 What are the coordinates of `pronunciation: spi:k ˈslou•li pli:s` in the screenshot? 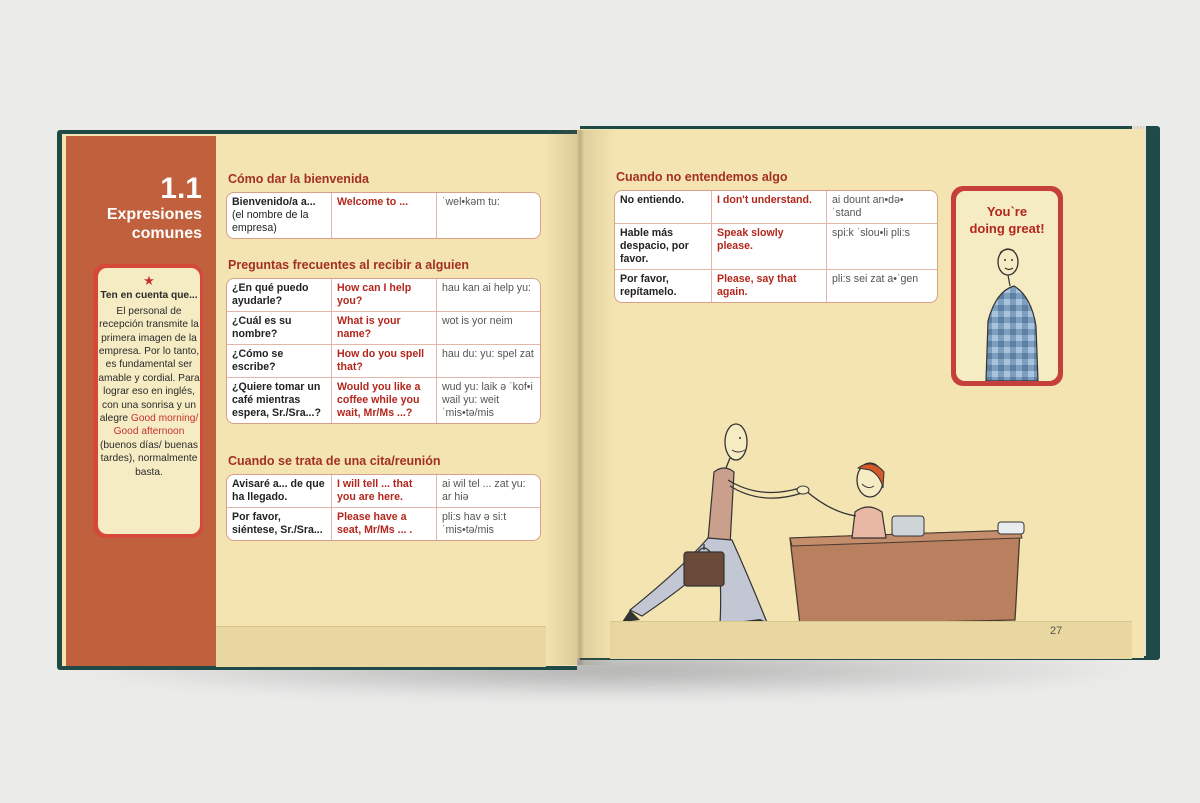 It's located at (882, 247).